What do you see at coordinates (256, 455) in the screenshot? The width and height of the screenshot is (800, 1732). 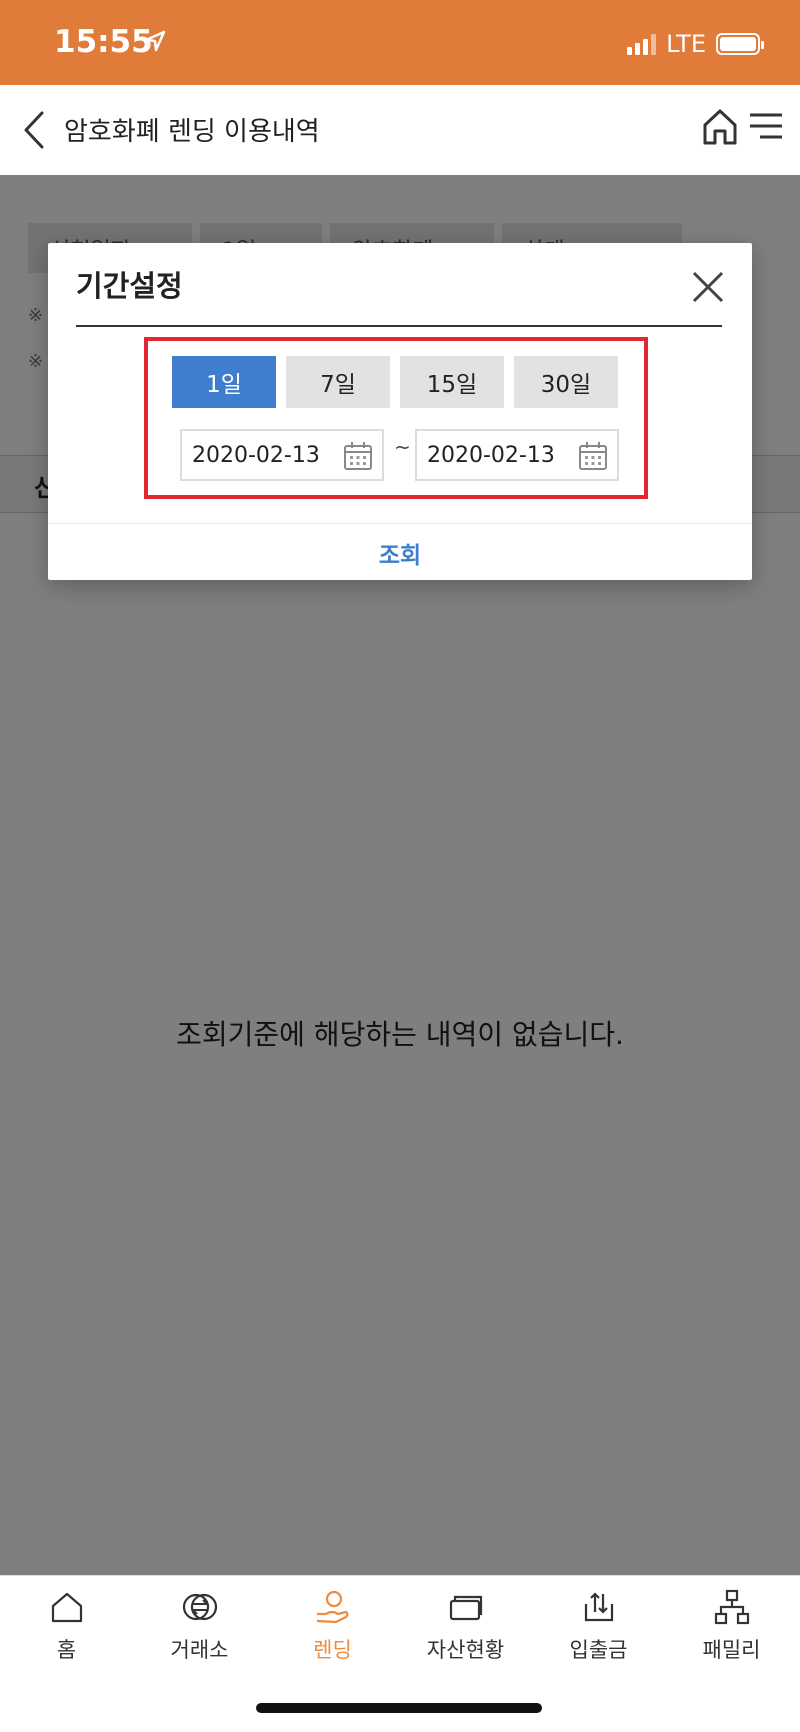 I see `start-date-value: 2020-02-13` at bounding box center [256, 455].